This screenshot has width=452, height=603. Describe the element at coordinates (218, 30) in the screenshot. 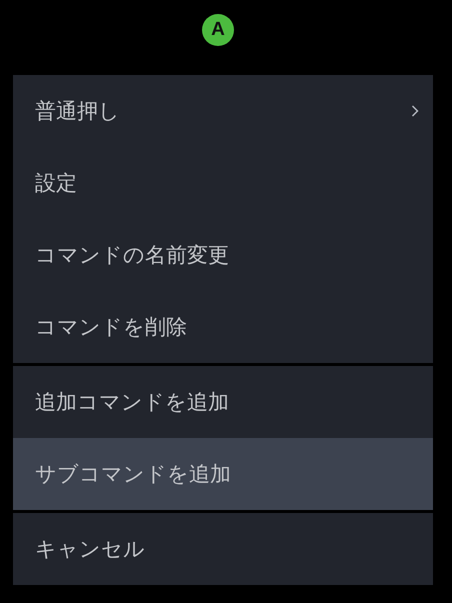

I see `letter-badge: A` at that location.